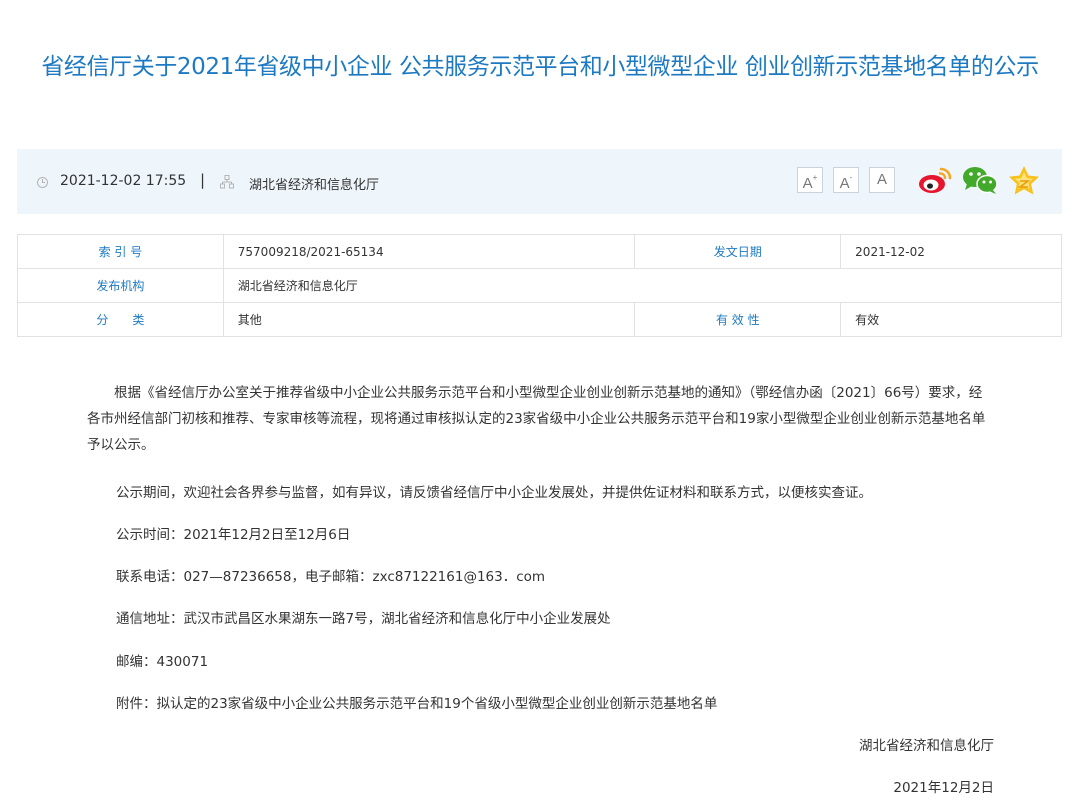 The width and height of the screenshot is (1080, 807). Describe the element at coordinates (539, 181) in the screenshot. I see `info-bar: 2021-12-02 17:55 | 湖北省经济和信息化厅 A+ A- A` at that location.